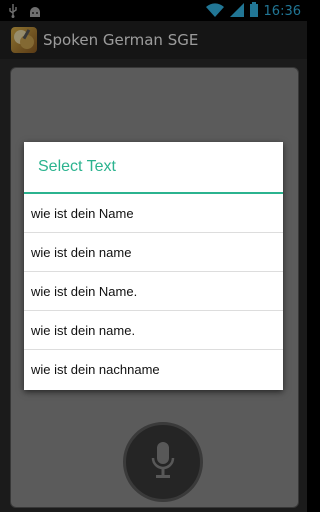 The image size is (320, 512). I want to click on list-item: wie ist dein Name., so click(153, 291).